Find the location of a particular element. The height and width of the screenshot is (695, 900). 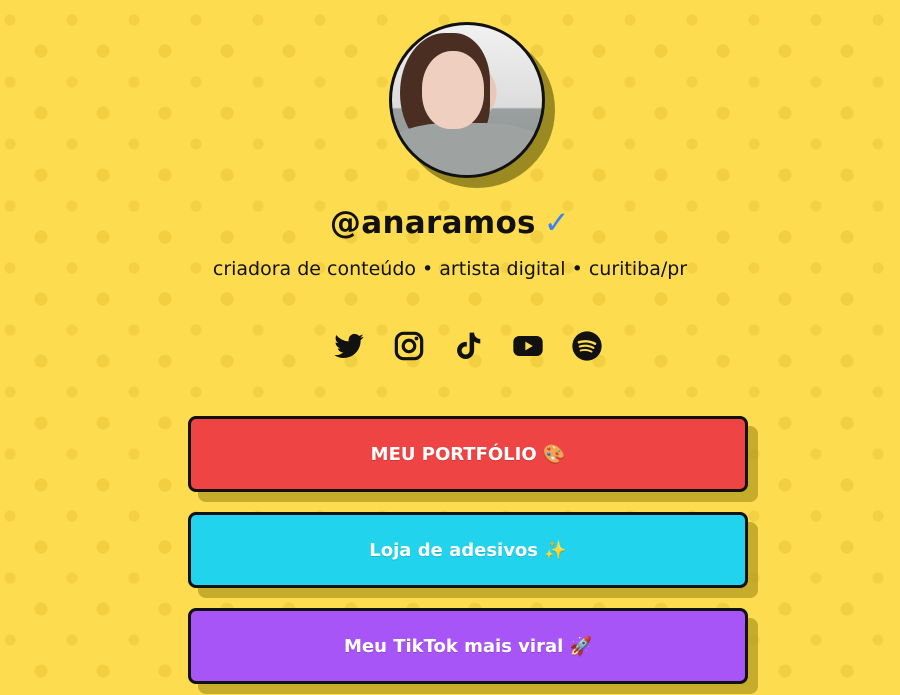

youtube-link is located at coordinates (528, 346).